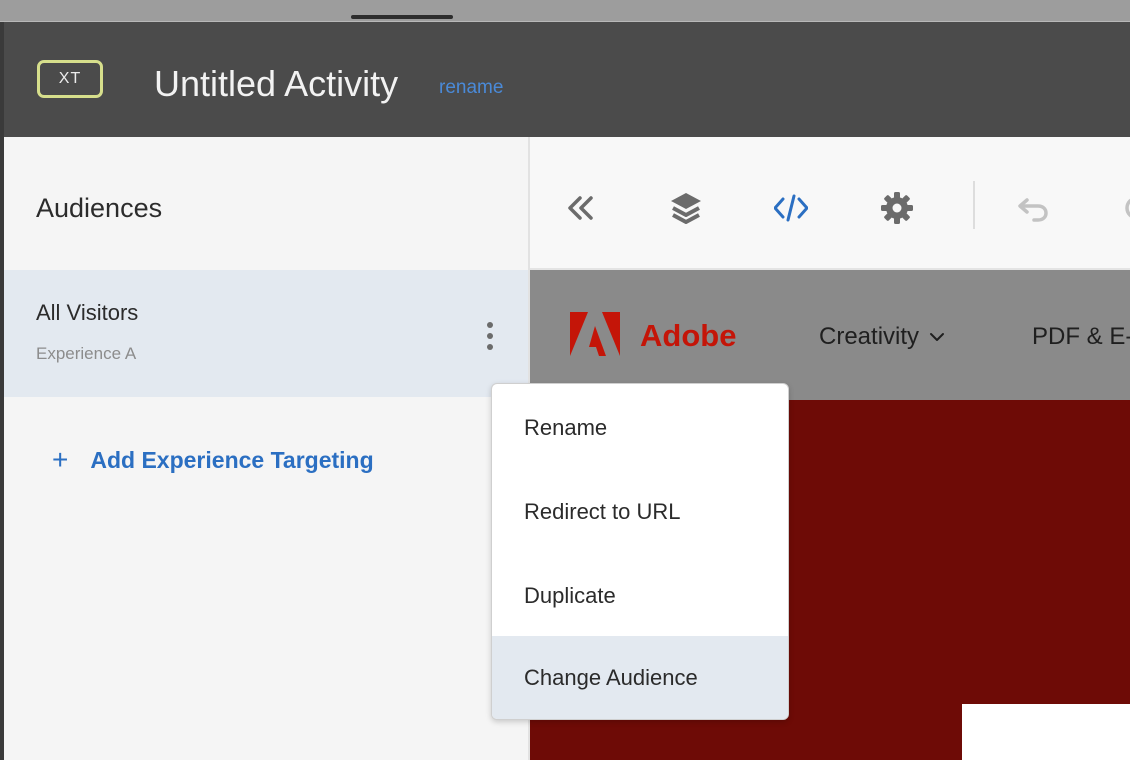 Image resolution: width=1130 pixels, height=760 pixels. I want to click on experience-name: Experience A, so click(86, 353).